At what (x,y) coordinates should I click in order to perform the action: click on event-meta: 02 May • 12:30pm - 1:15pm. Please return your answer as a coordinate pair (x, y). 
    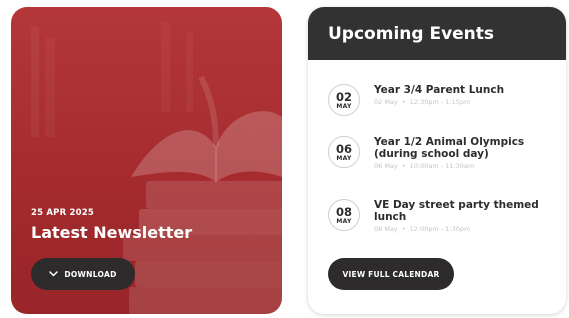
    Looking at the image, I should click on (464, 102).